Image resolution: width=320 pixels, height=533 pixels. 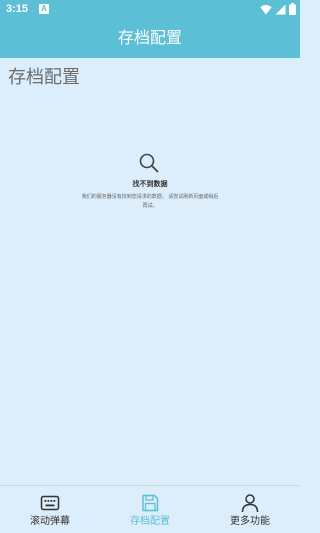 What do you see at coordinates (266, 9) in the screenshot?
I see `wifi-icon` at bounding box center [266, 9].